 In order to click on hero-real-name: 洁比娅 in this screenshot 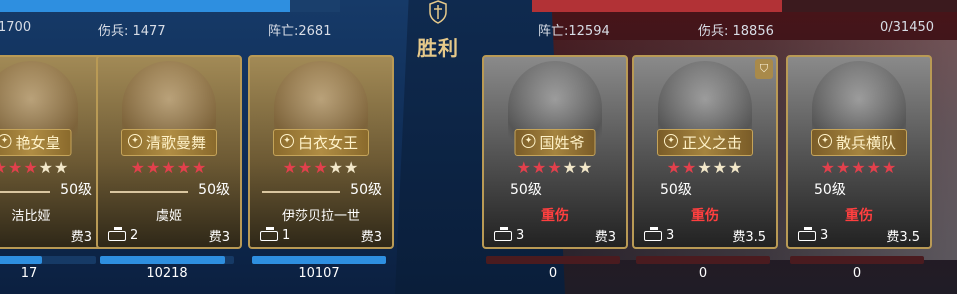, I will do `click(31, 216)`.